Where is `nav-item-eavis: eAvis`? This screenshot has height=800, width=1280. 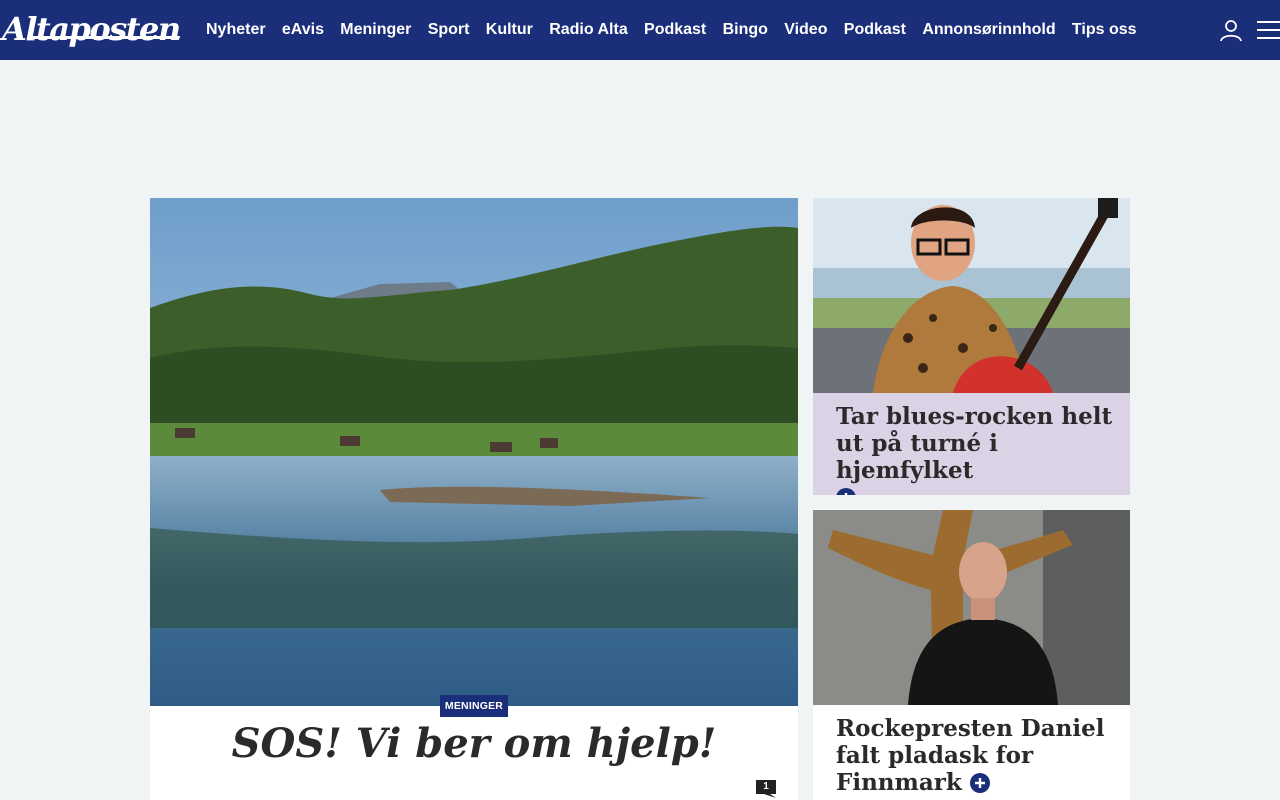
nav-item-eavis: eAvis is located at coordinates (303, 30).